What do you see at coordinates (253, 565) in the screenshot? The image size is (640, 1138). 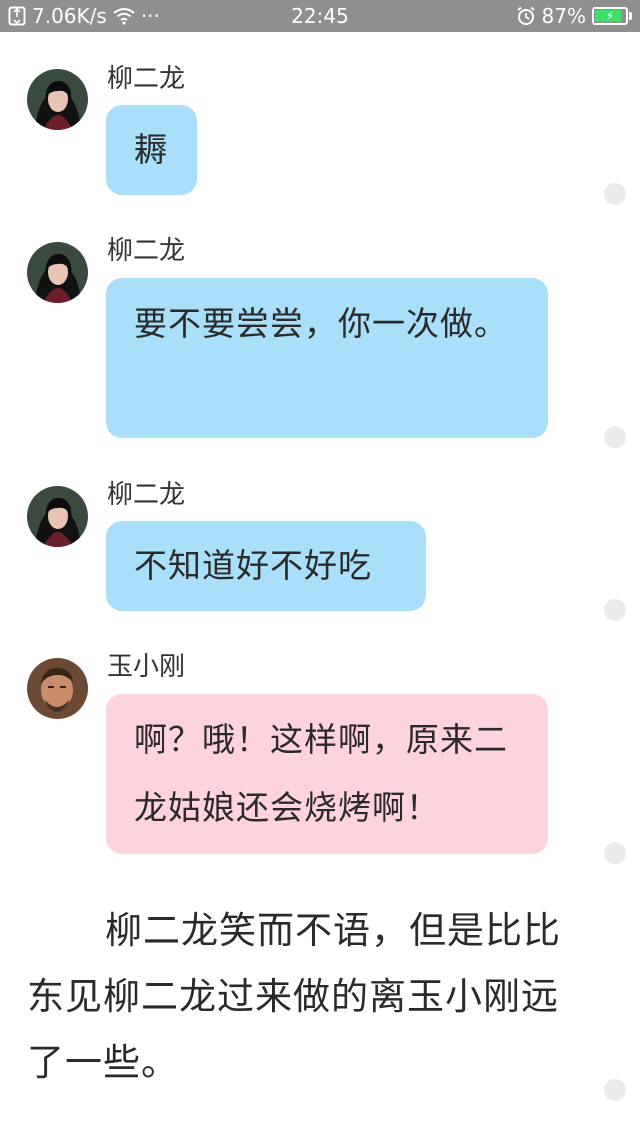 I see `message-text: 不知道好不好吃` at bounding box center [253, 565].